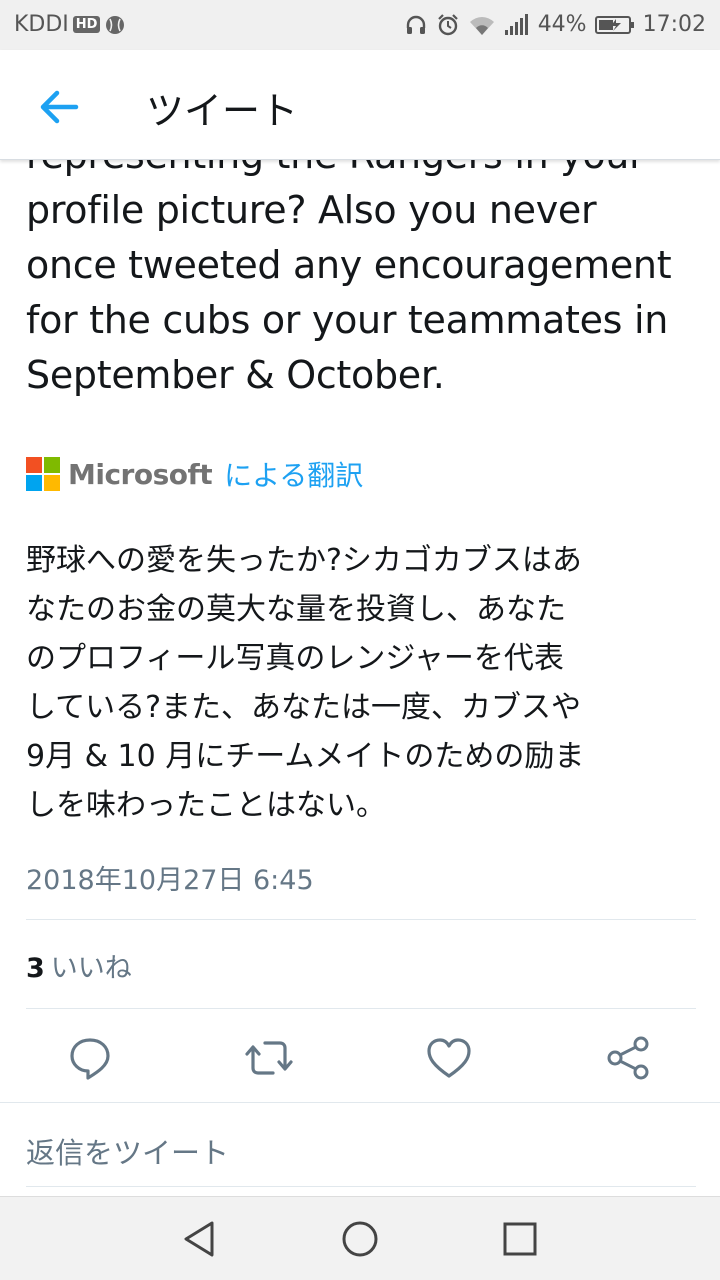  I want to click on reply-icon, so click(90, 1059).